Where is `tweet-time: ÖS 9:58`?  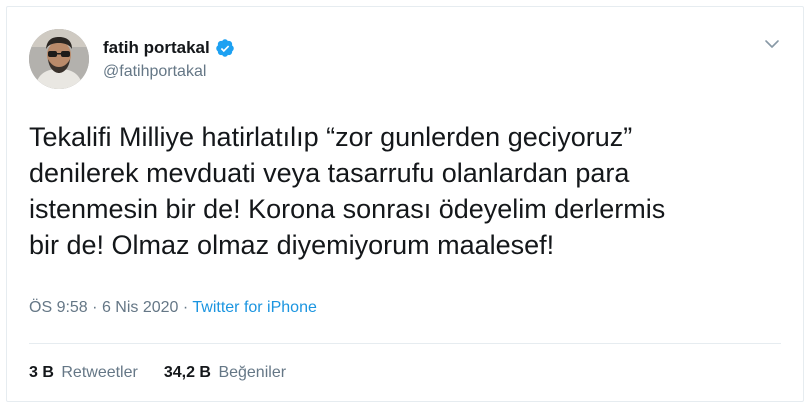 tweet-time: ÖS 9:58 is located at coordinates (58, 307).